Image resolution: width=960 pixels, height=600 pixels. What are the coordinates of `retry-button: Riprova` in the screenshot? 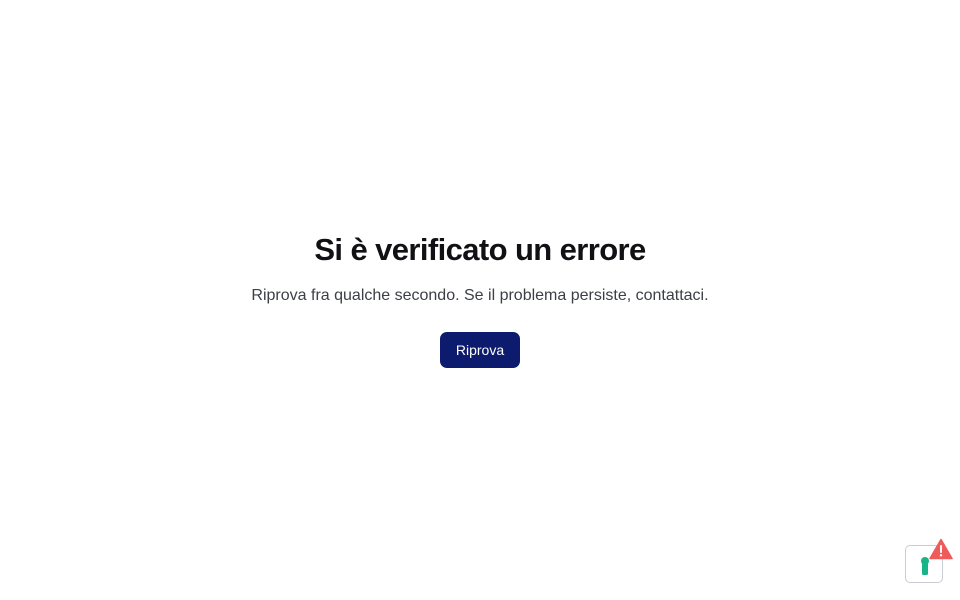 It's located at (480, 350).